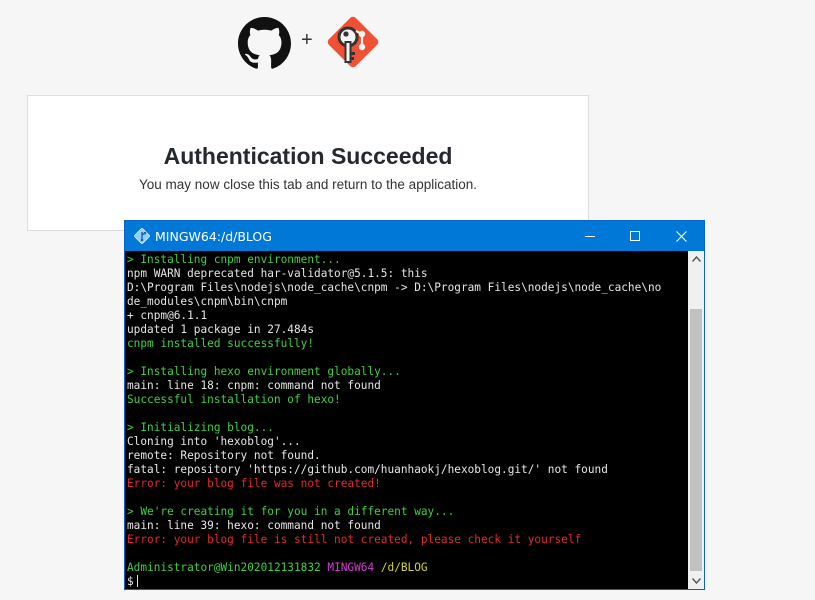 This screenshot has width=815, height=600. I want to click on console-text: $, so click(130, 581).